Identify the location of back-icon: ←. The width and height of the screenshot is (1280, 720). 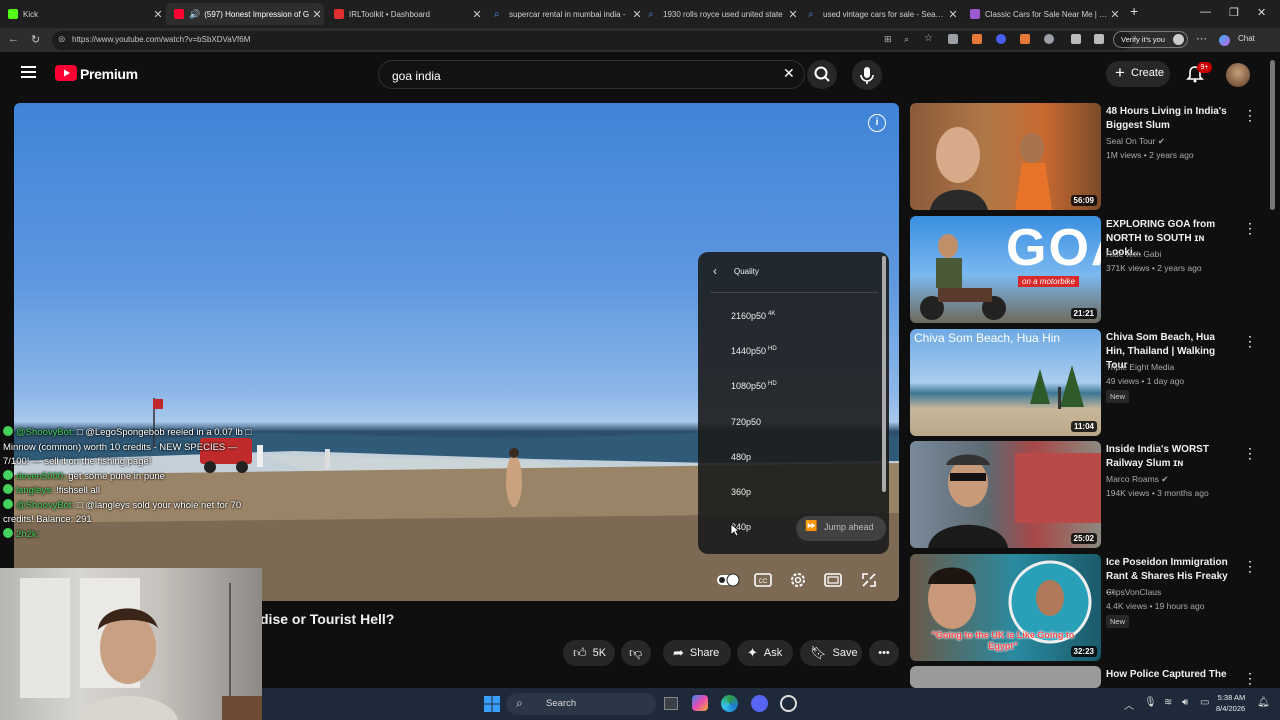
(13, 39).